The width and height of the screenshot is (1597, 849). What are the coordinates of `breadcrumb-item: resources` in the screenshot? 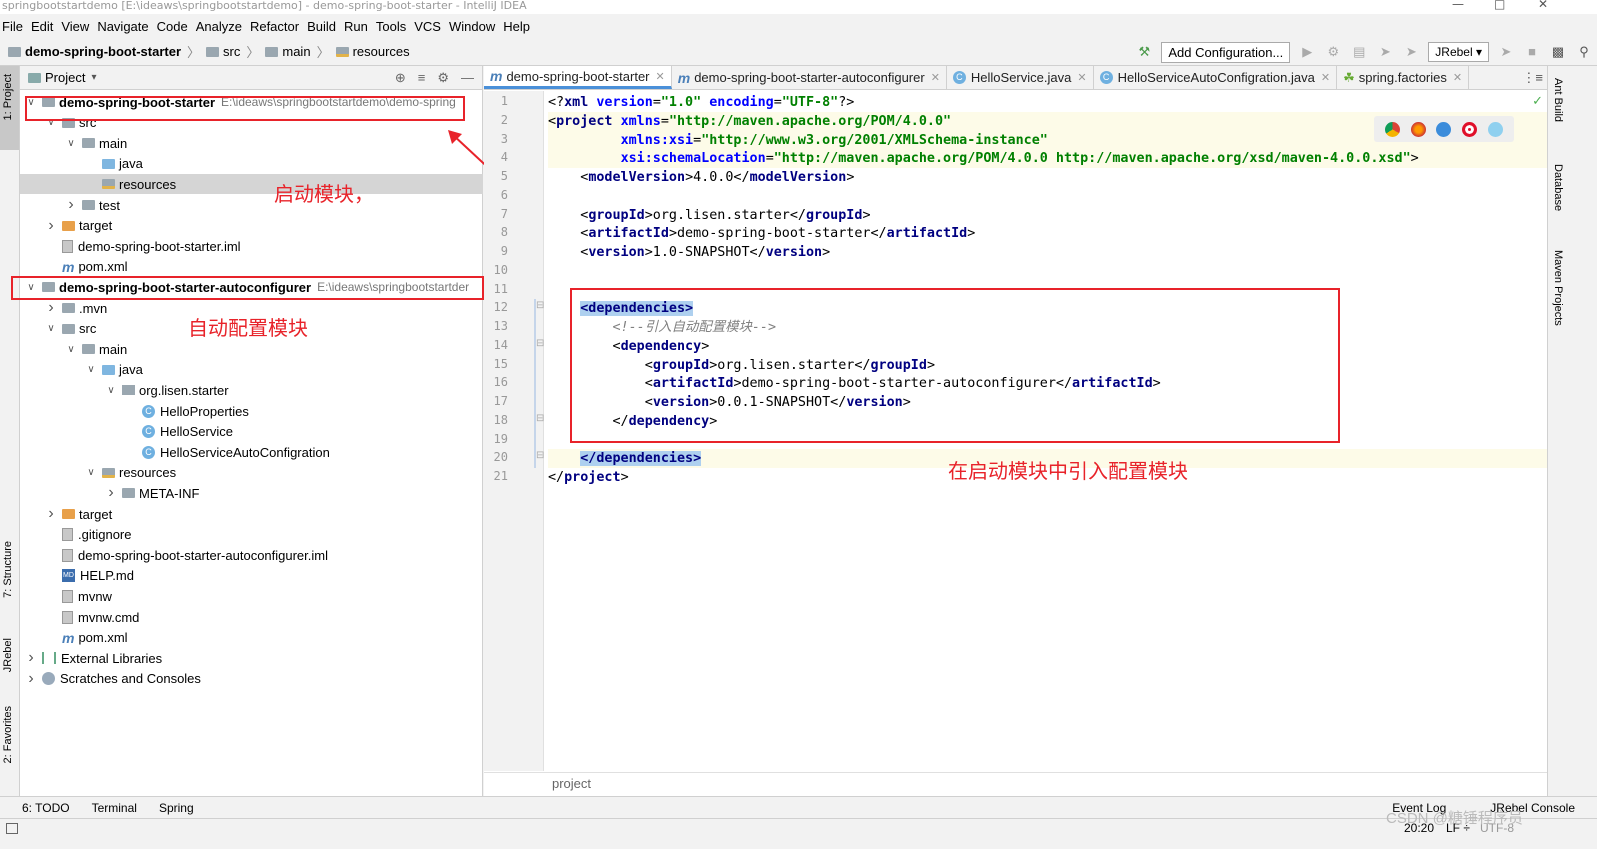 It's located at (372, 51).